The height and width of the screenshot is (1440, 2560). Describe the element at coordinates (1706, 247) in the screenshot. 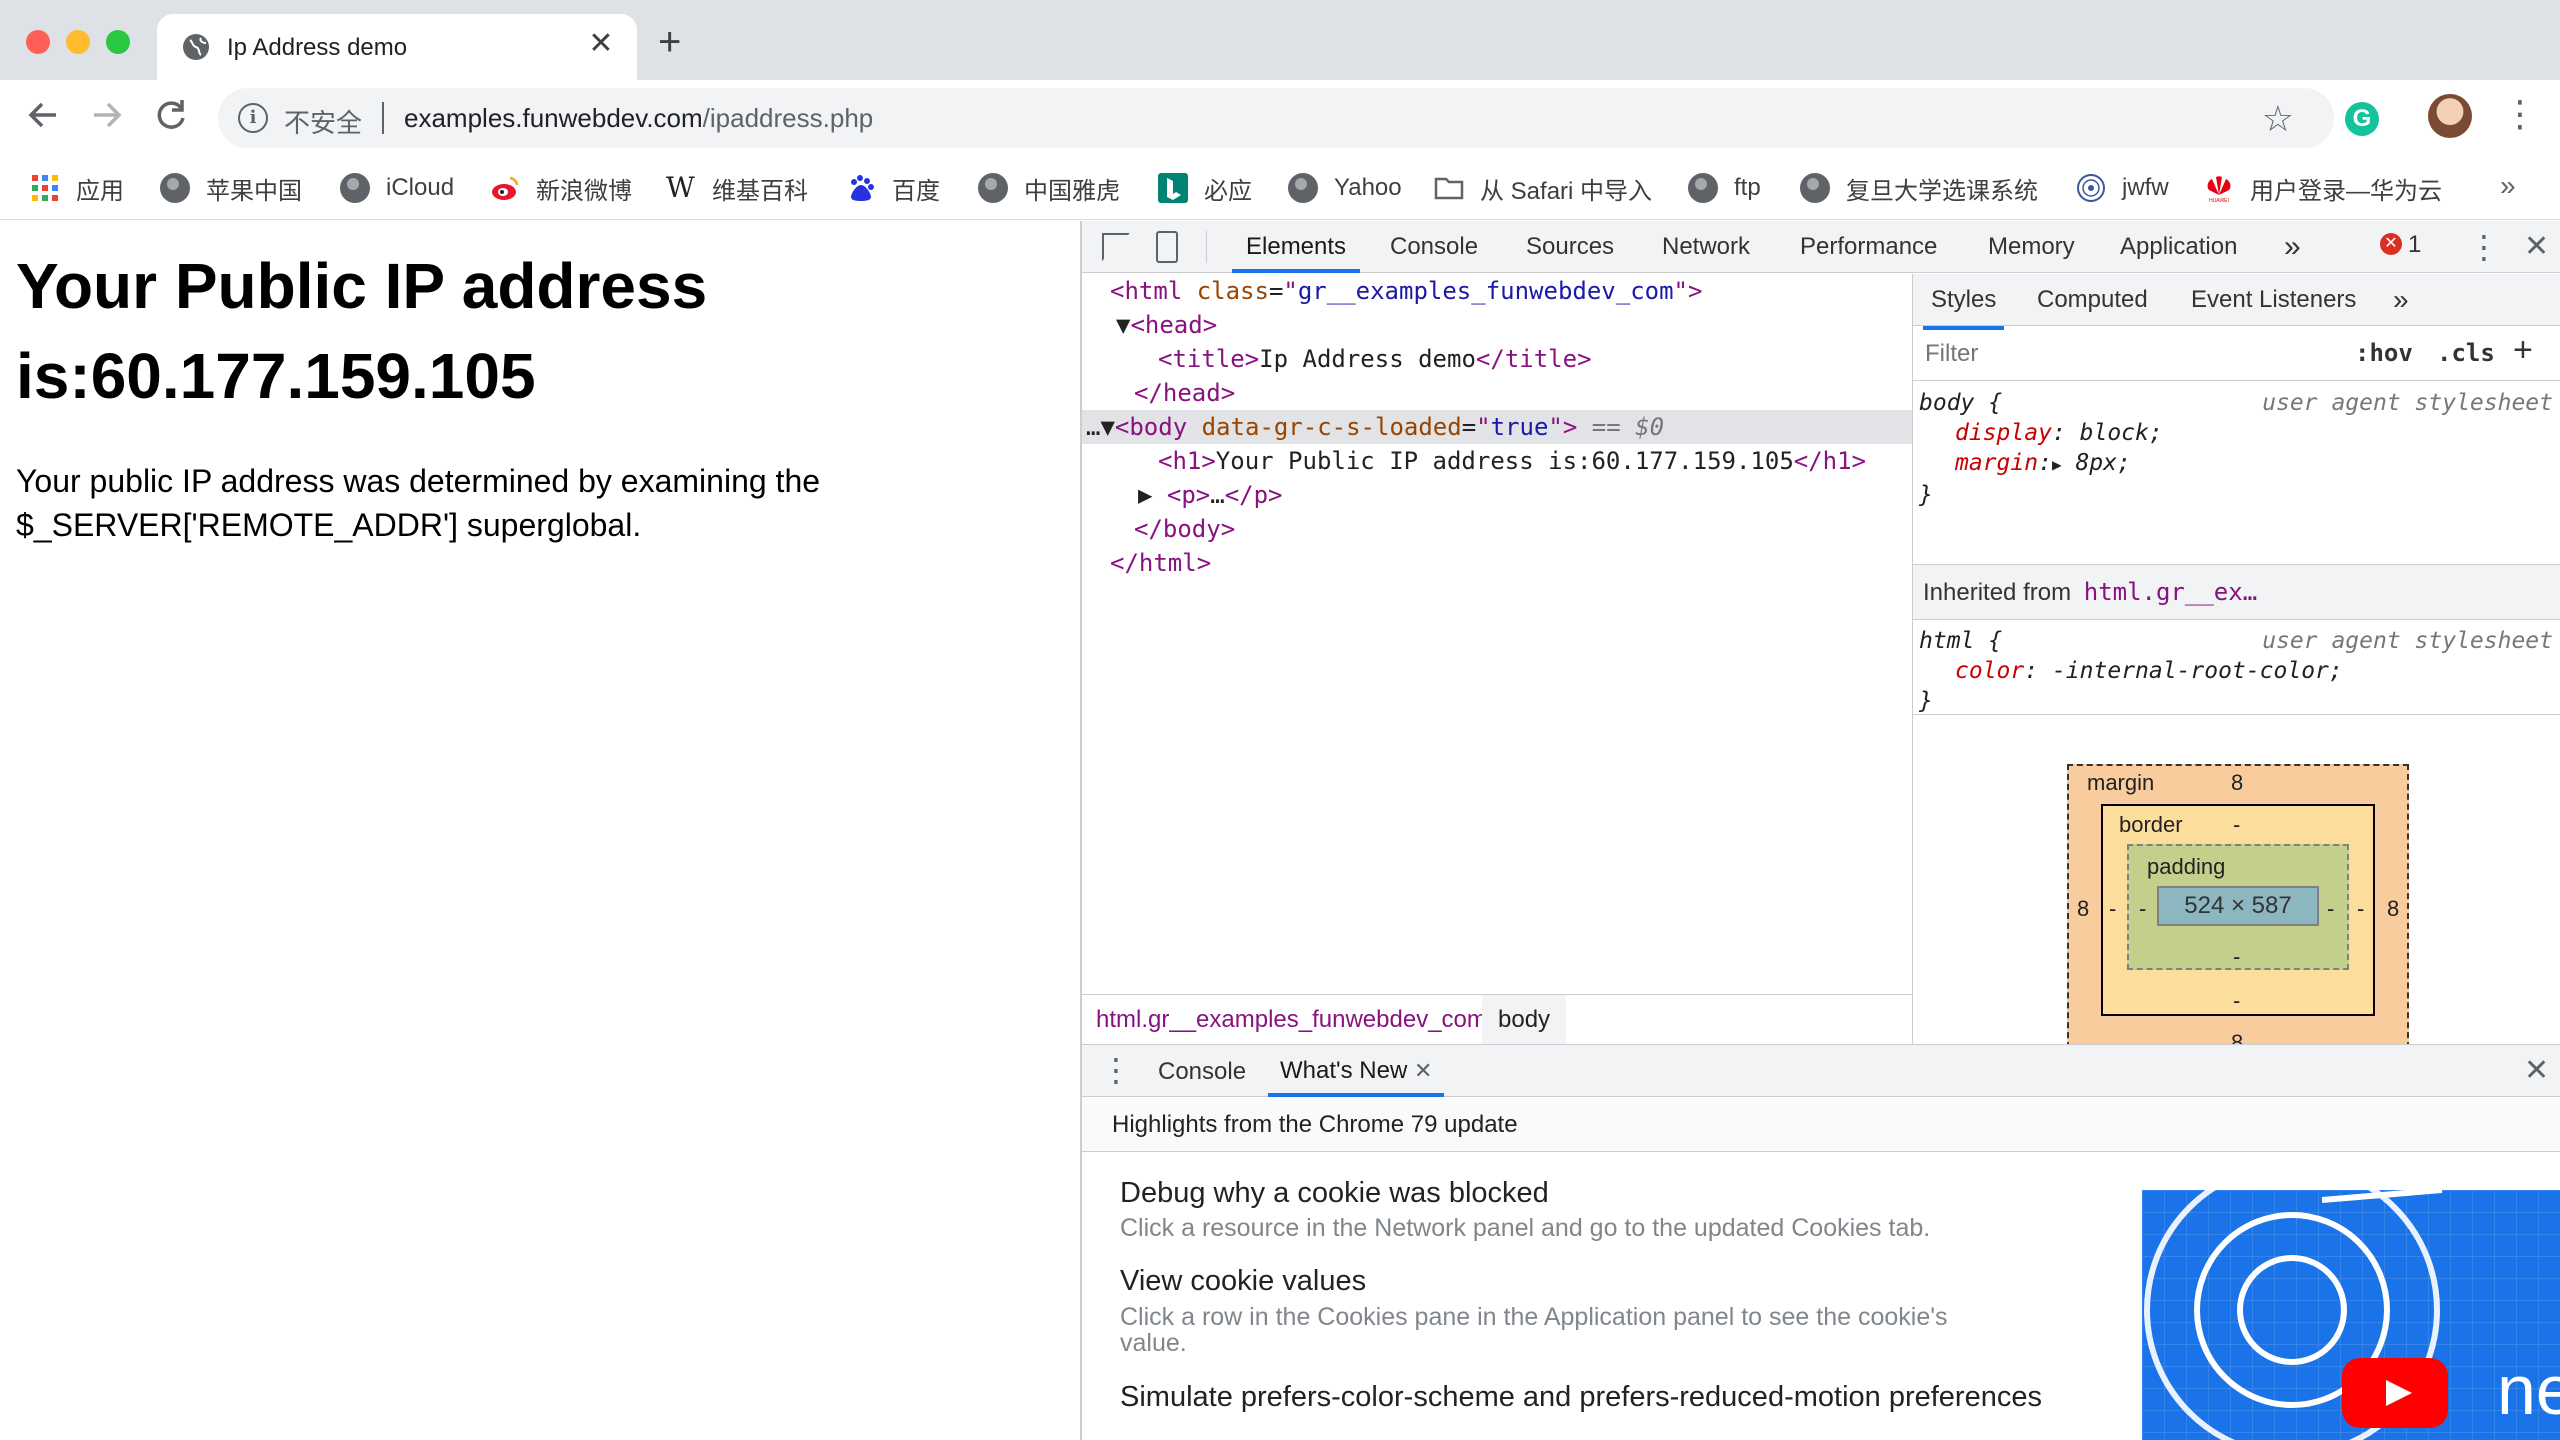

I see `tab-network: Network` at that location.